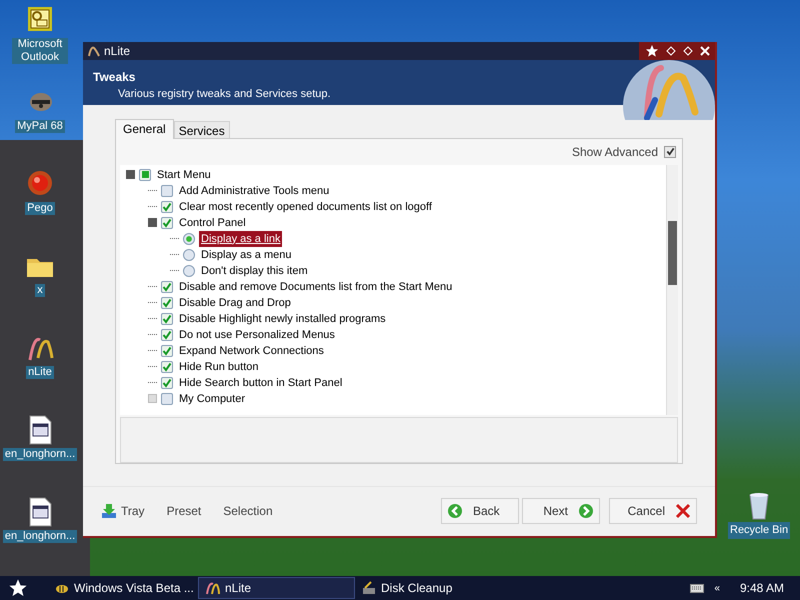 The height and width of the screenshot is (600, 800). I want to click on desktop-icon-label: nLite, so click(40, 372).